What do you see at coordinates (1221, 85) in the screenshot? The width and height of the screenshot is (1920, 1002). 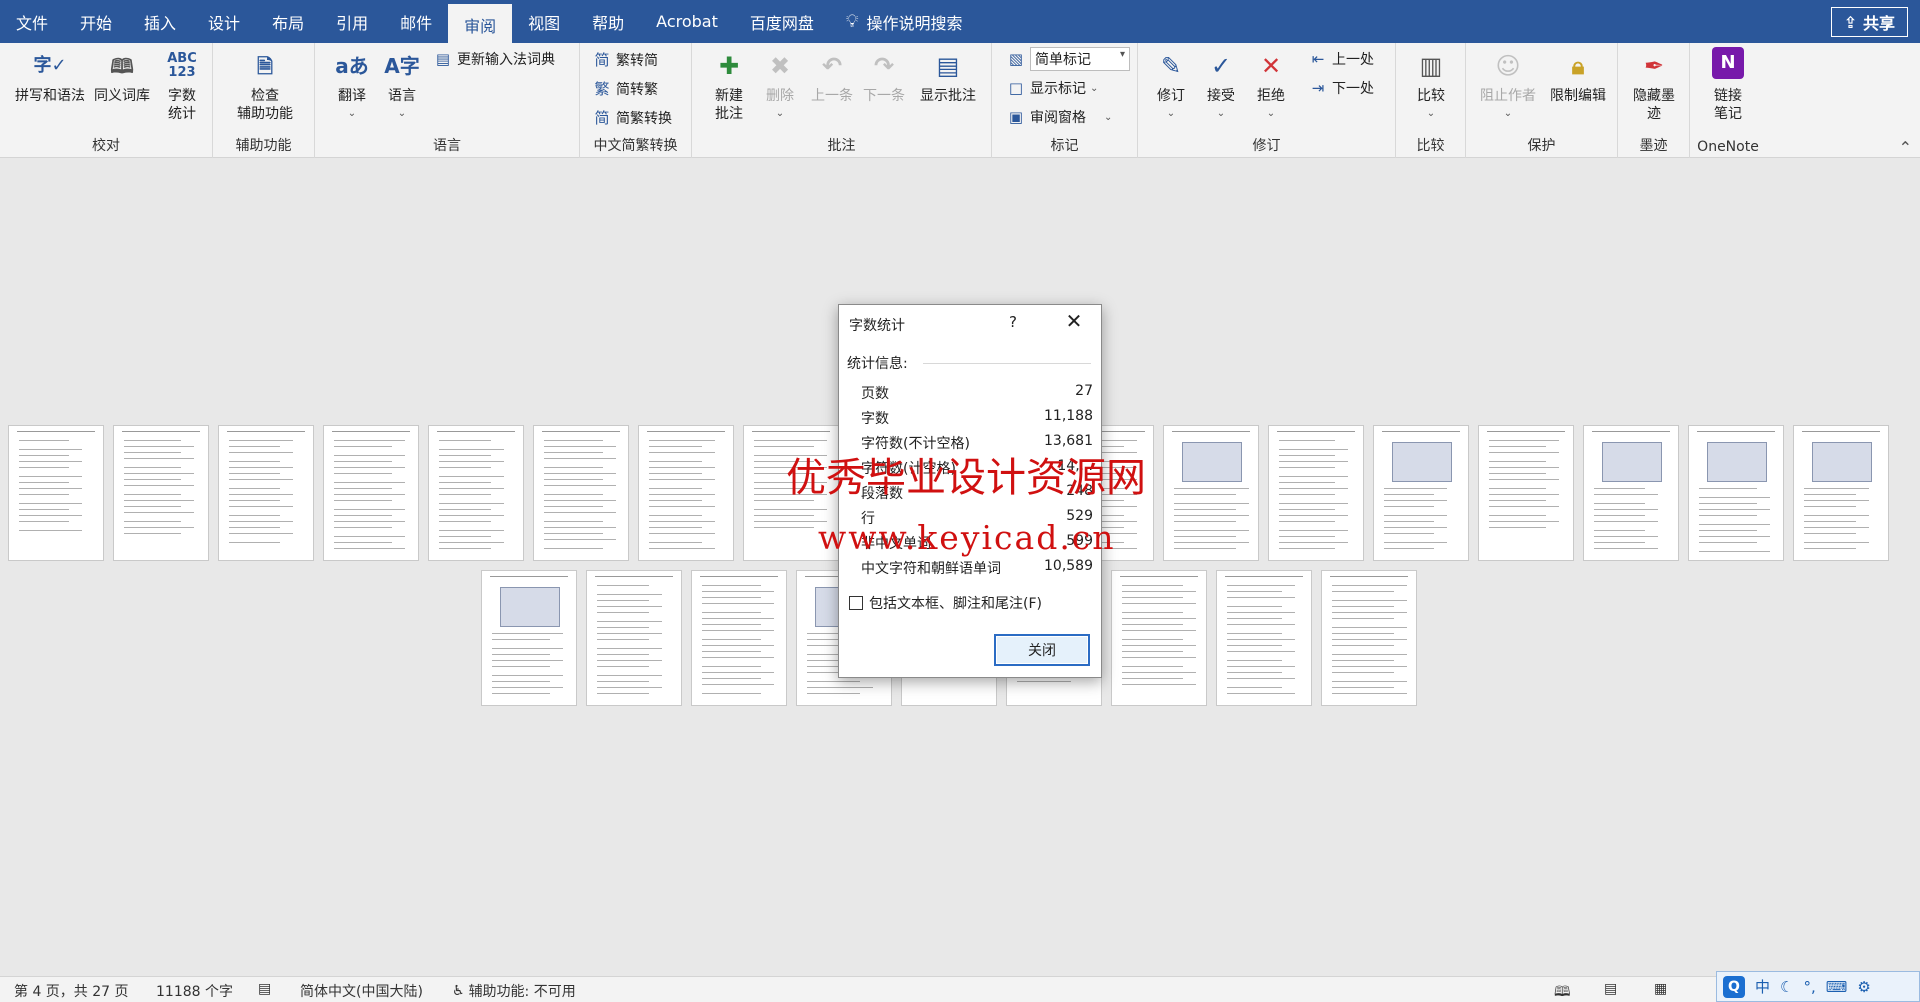 I see `accept-button: ✓ 接受 ⌄` at bounding box center [1221, 85].